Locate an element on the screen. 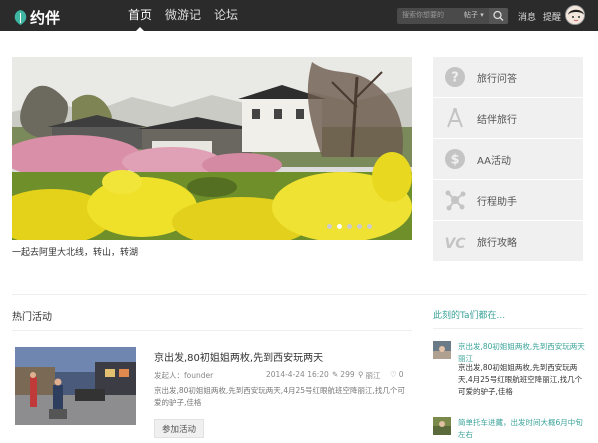  activity-likes: ✎ 299 is located at coordinates (343, 374).